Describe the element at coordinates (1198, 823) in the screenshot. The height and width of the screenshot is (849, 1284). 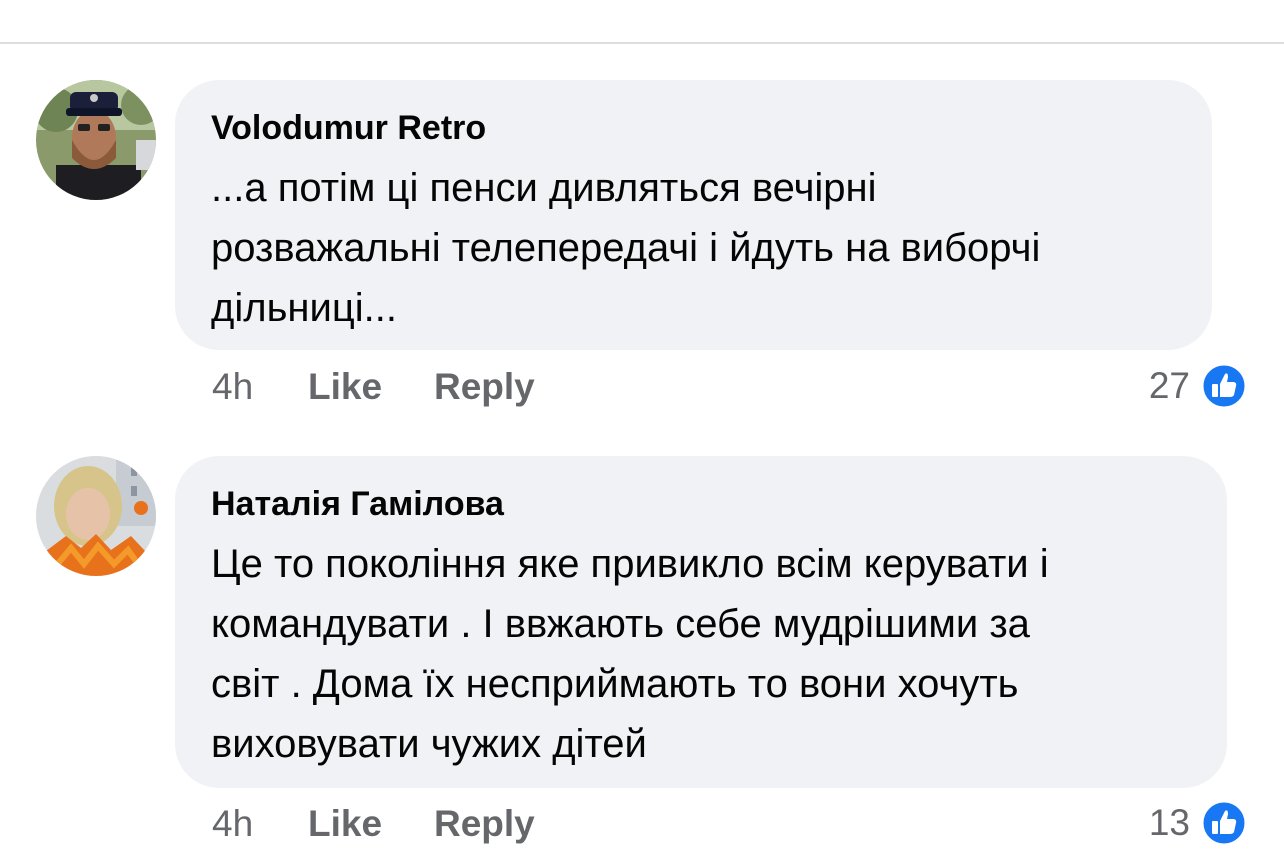
I see `reaction-summary: 13` at that location.